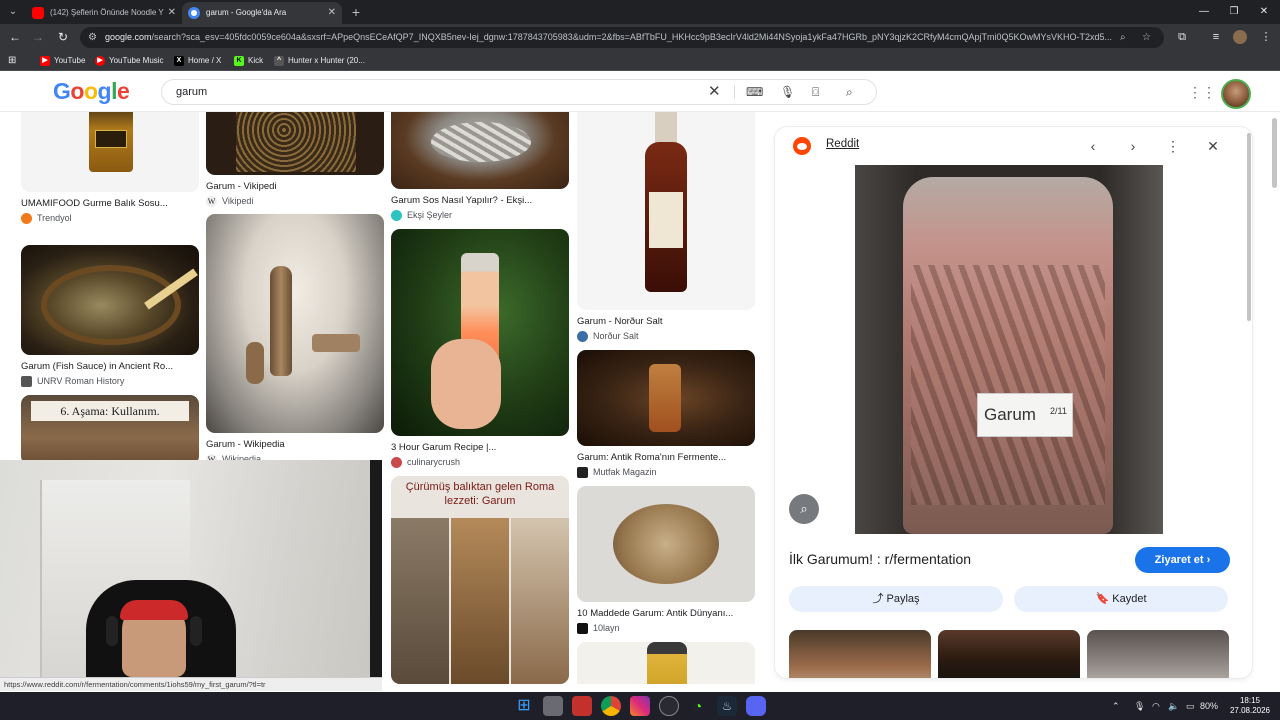  Describe the element at coordinates (519, 92) in the screenshot. I see `search-box: ✕ ⌨ 🎙 ⌼ ⌕` at that location.